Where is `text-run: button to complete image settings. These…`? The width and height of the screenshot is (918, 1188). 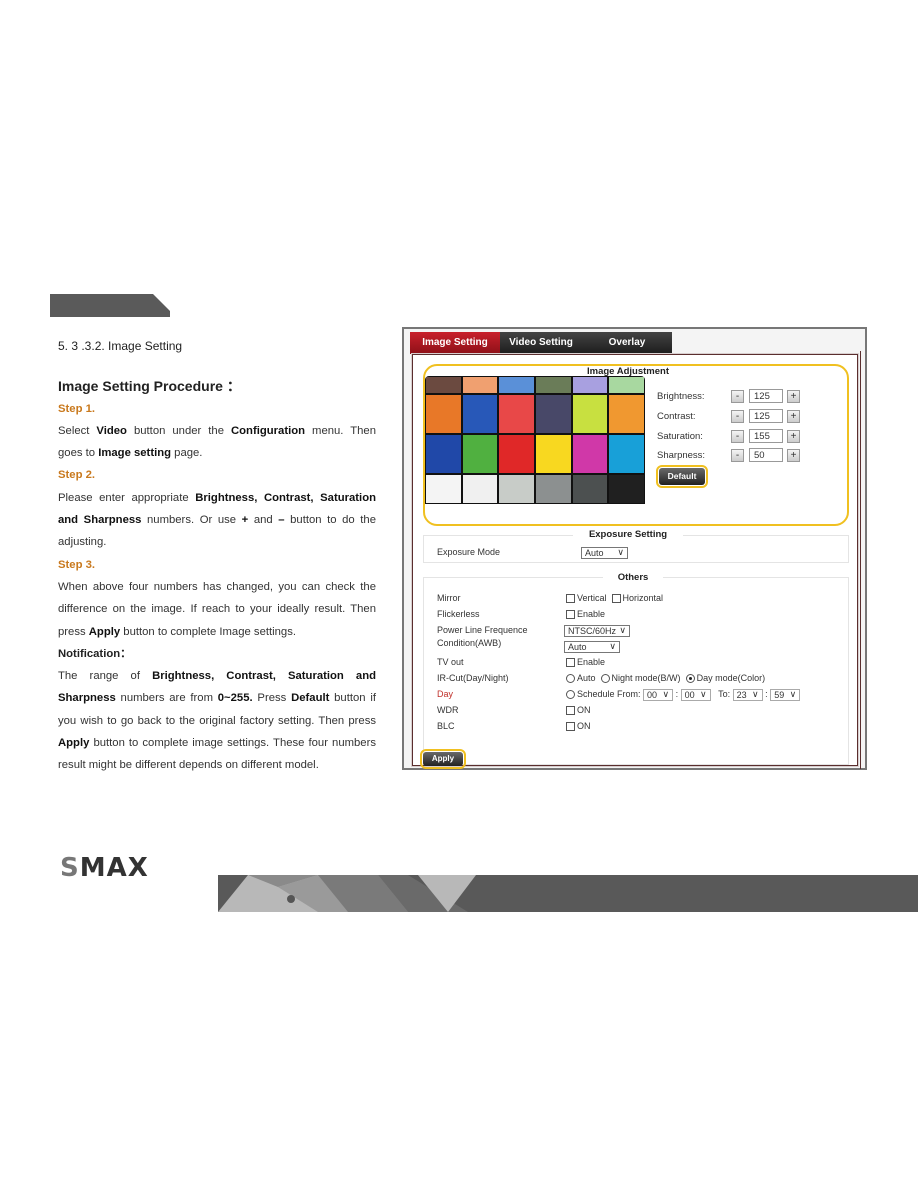
text-run: button to complete image settings. These… is located at coordinates (217, 754).